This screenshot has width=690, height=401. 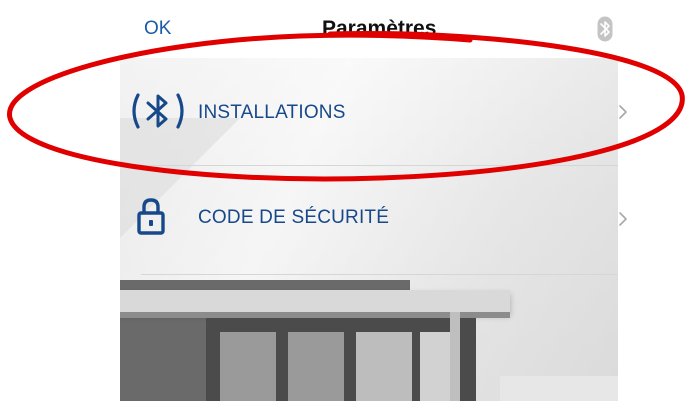 I want to click on row-divider, so click(x=379, y=274).